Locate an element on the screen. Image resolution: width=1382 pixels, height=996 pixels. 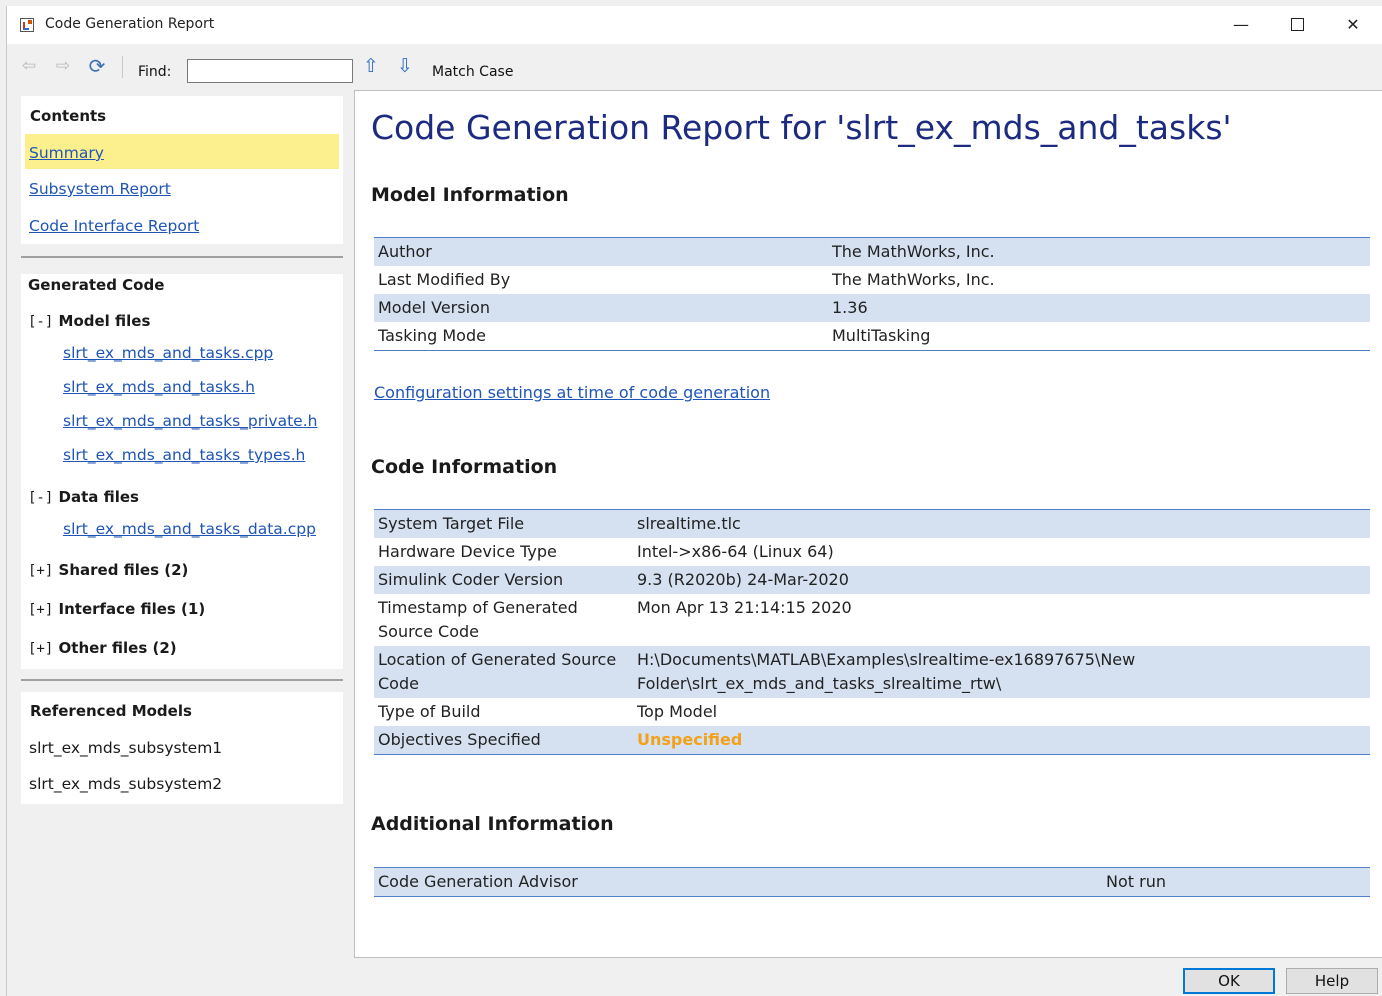
code-information-heading: Code Information is located at coordinates (464, 467).